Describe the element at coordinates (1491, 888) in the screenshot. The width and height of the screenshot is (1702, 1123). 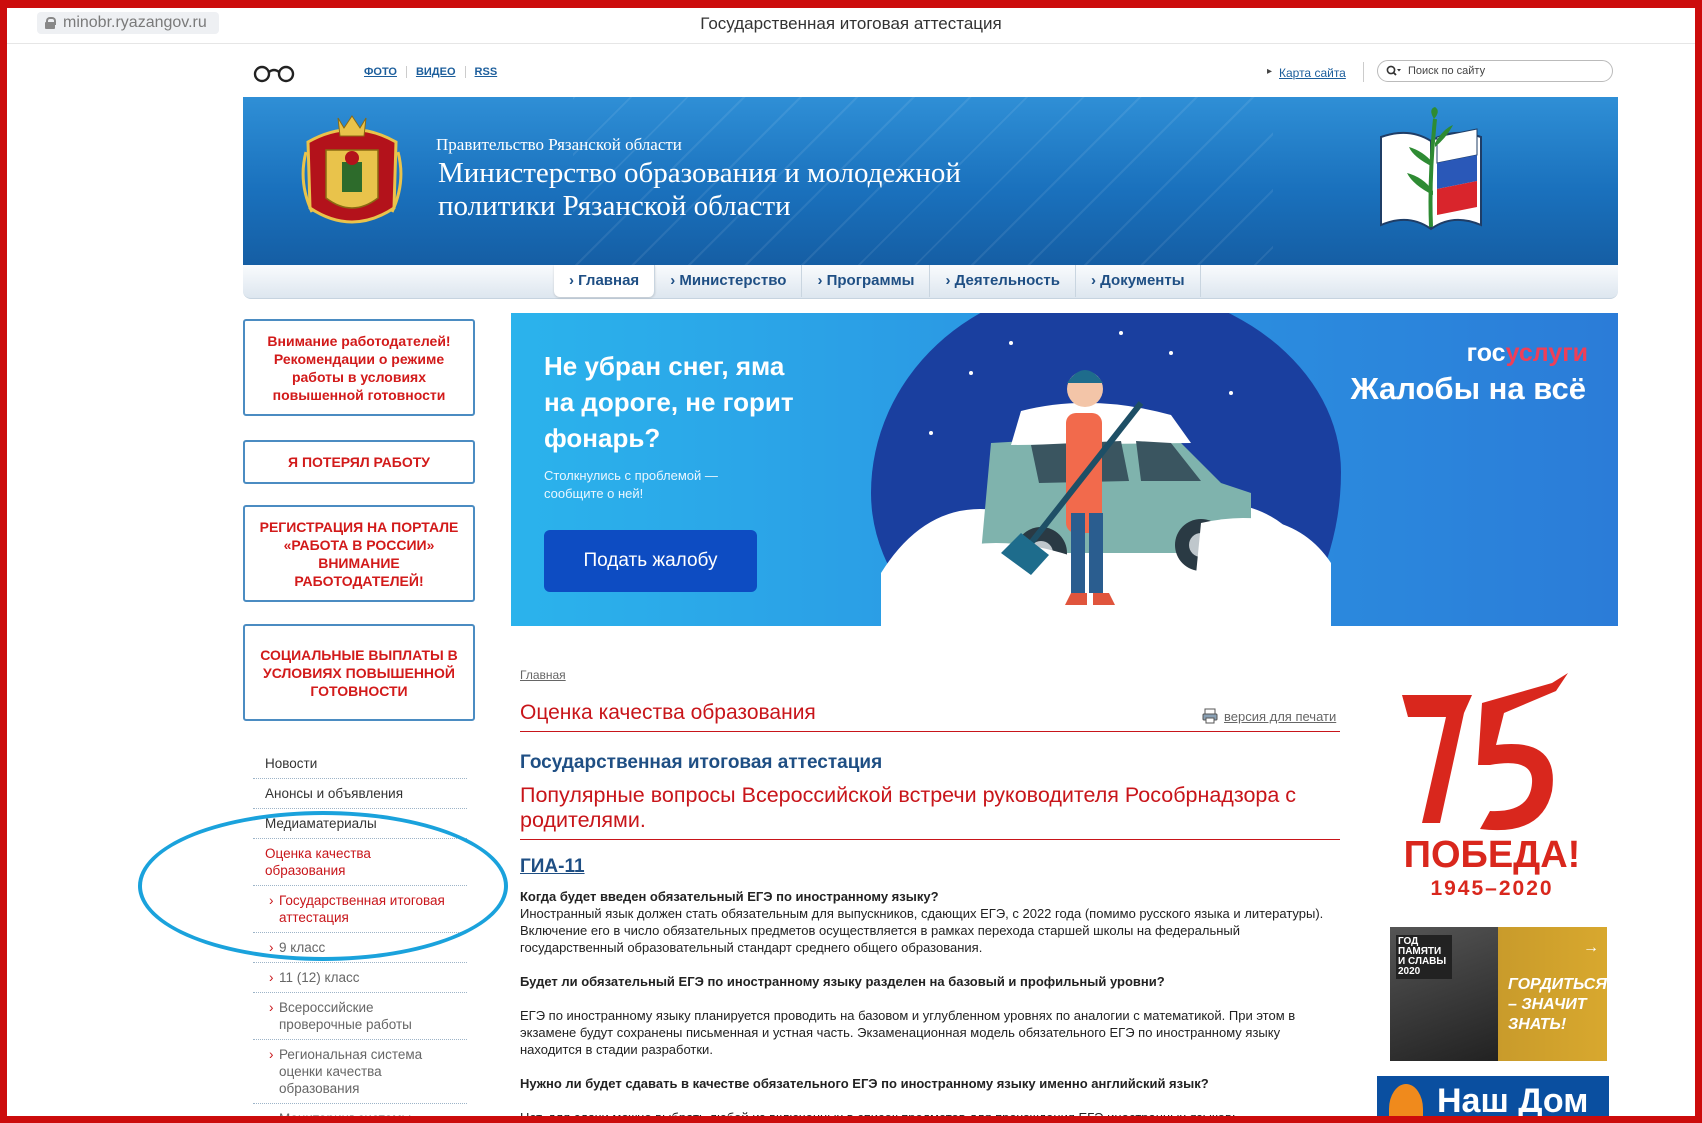
I see `victory-years: 1945–2020` at that location.